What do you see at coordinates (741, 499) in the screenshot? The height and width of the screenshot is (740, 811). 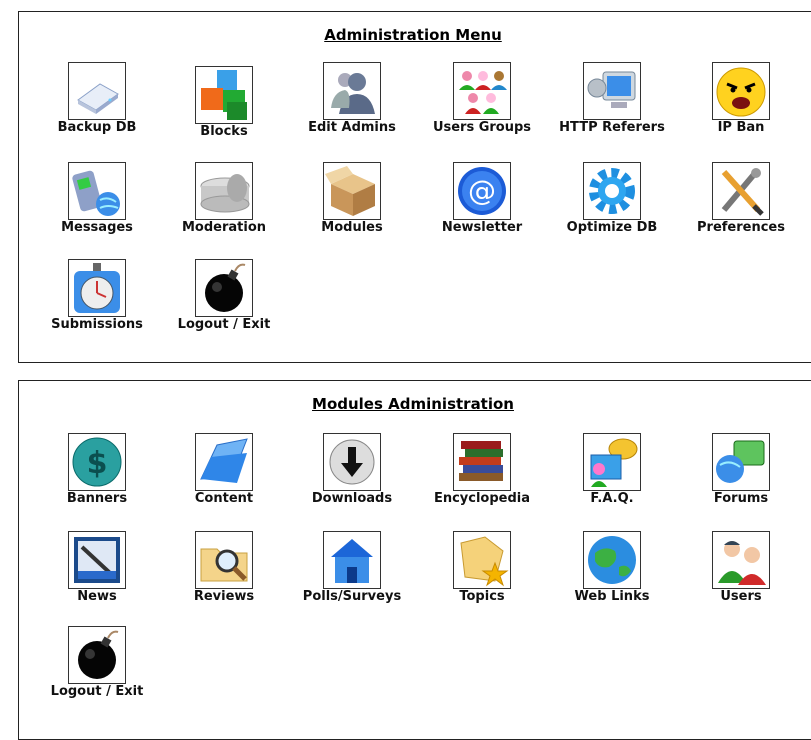 I see `modules-item-label: Forums` at bounding box center [741, 499].